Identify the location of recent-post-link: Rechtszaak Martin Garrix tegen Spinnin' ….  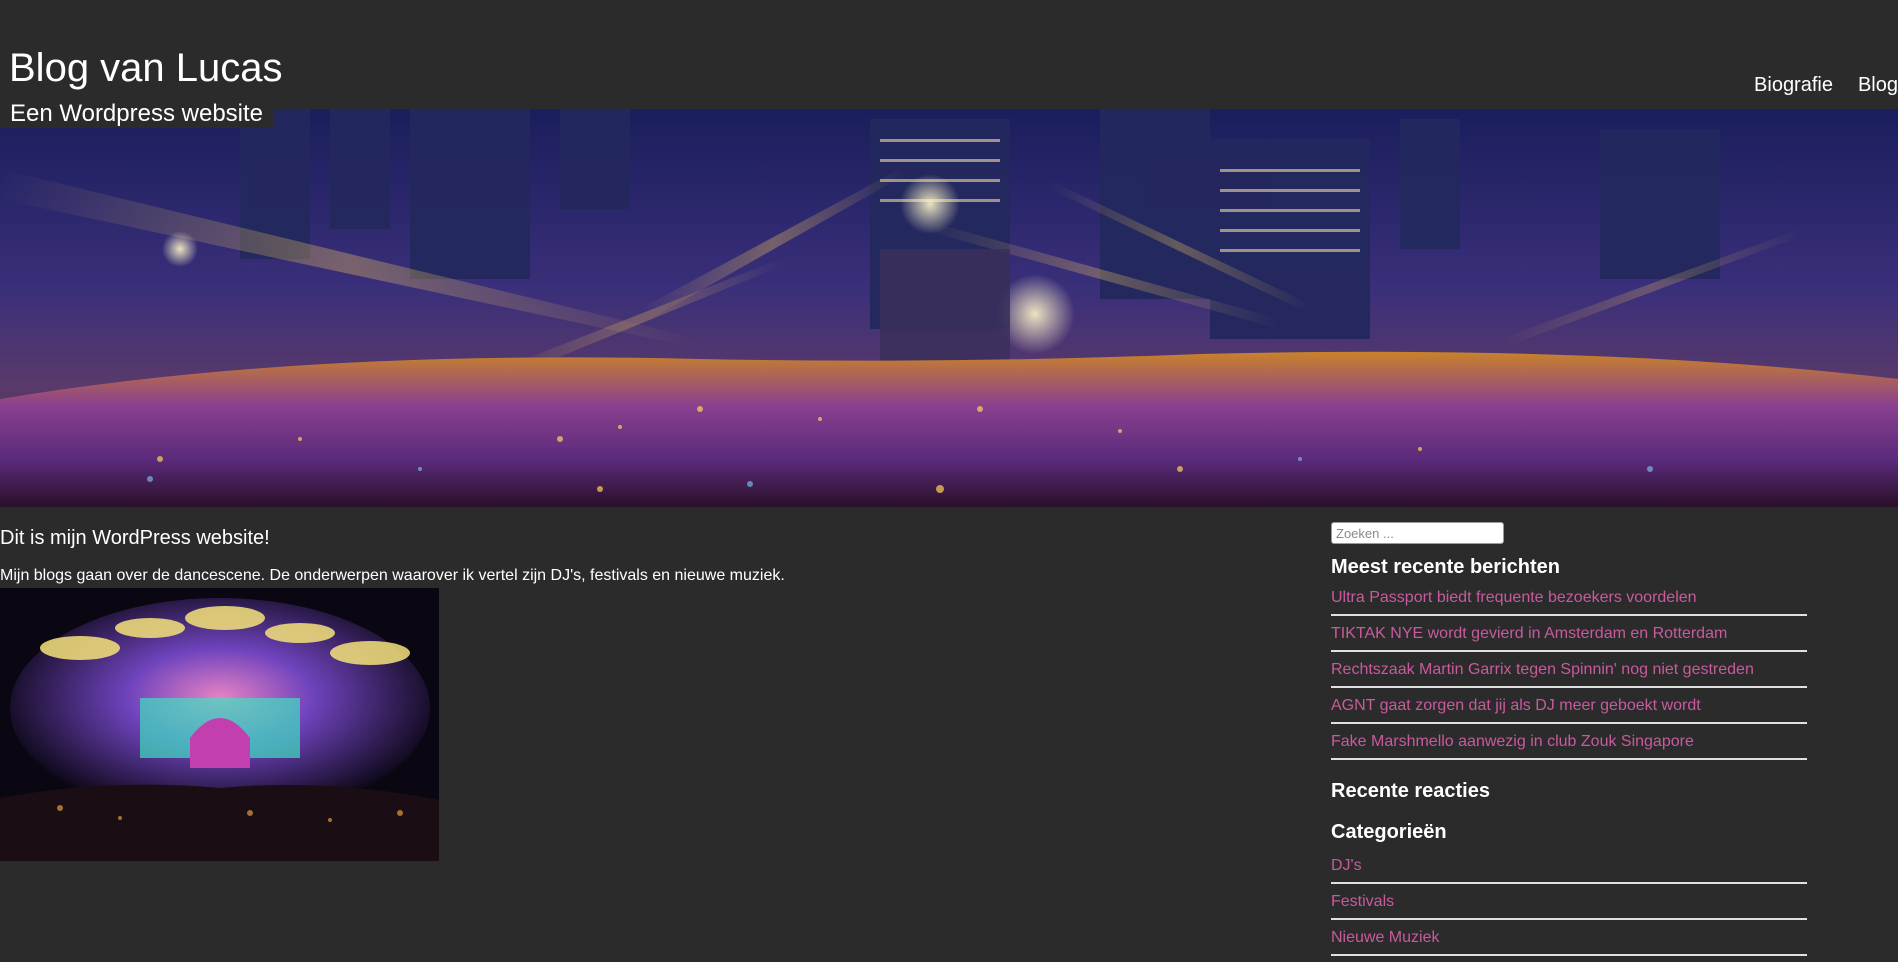
(1542, 669).